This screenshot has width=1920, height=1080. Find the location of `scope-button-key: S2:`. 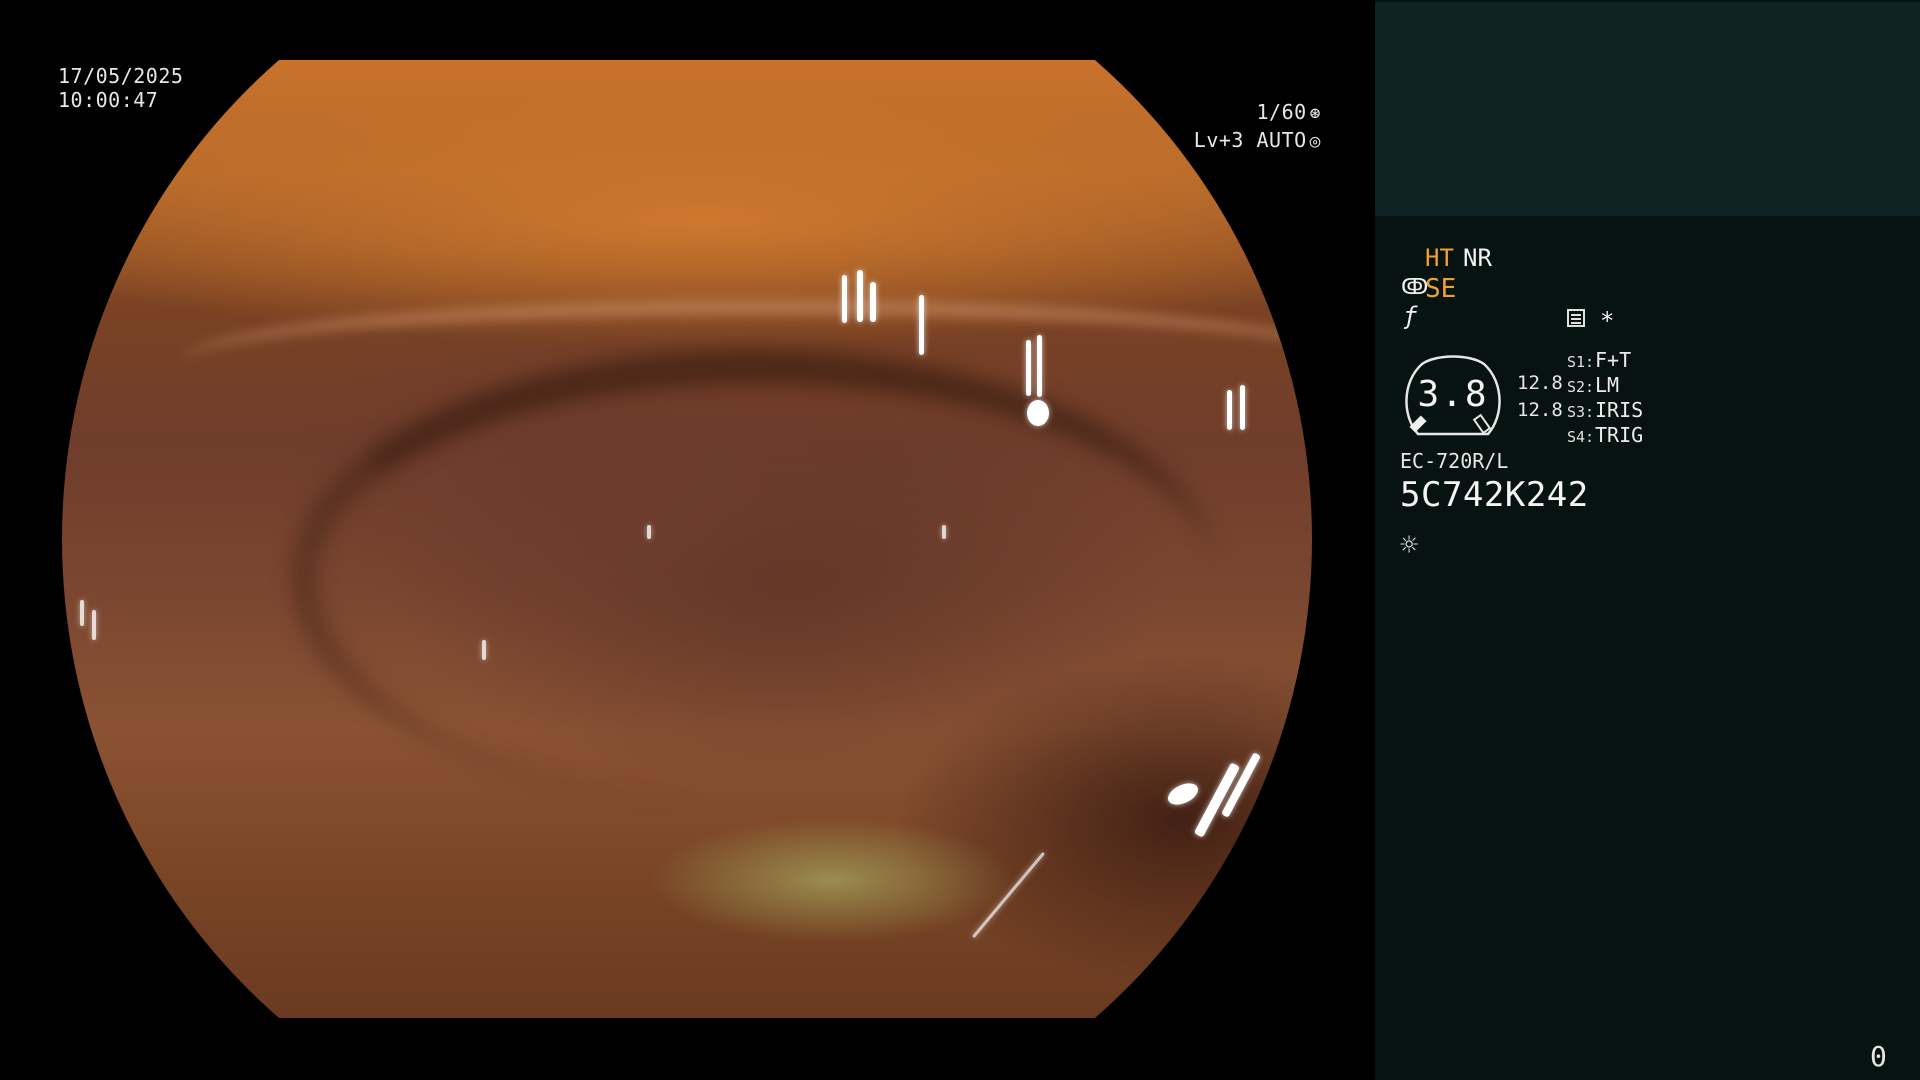

scope-button-key: S2: is located at coordinates (1581, 387).